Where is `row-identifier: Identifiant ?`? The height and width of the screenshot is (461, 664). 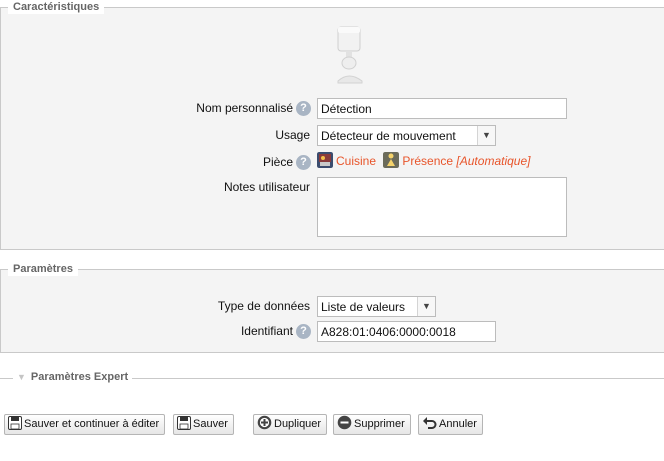
row-identifier: Identifiant ? is located at coordinates (332, 332).